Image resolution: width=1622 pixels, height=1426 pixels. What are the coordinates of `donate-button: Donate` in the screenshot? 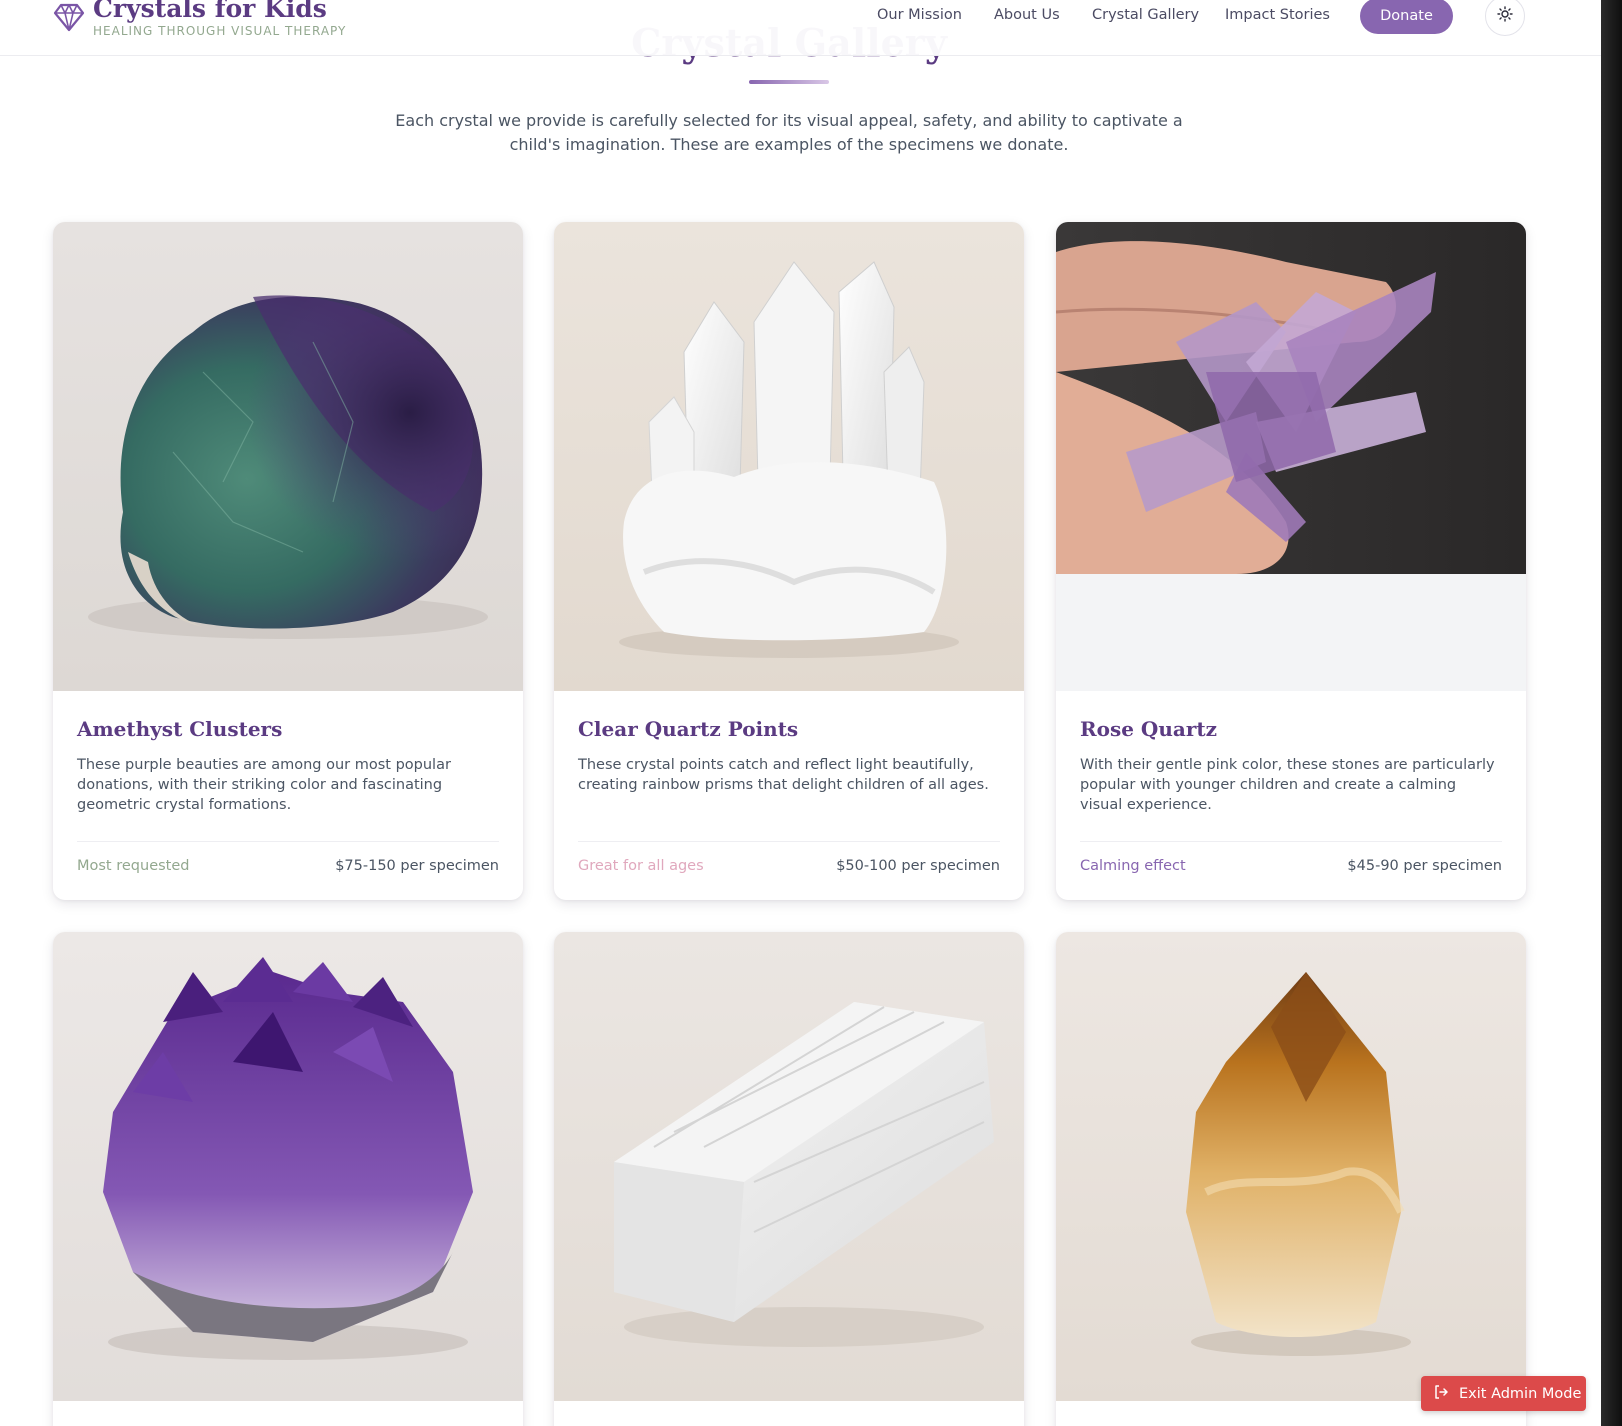 It's located at (1406, 17).